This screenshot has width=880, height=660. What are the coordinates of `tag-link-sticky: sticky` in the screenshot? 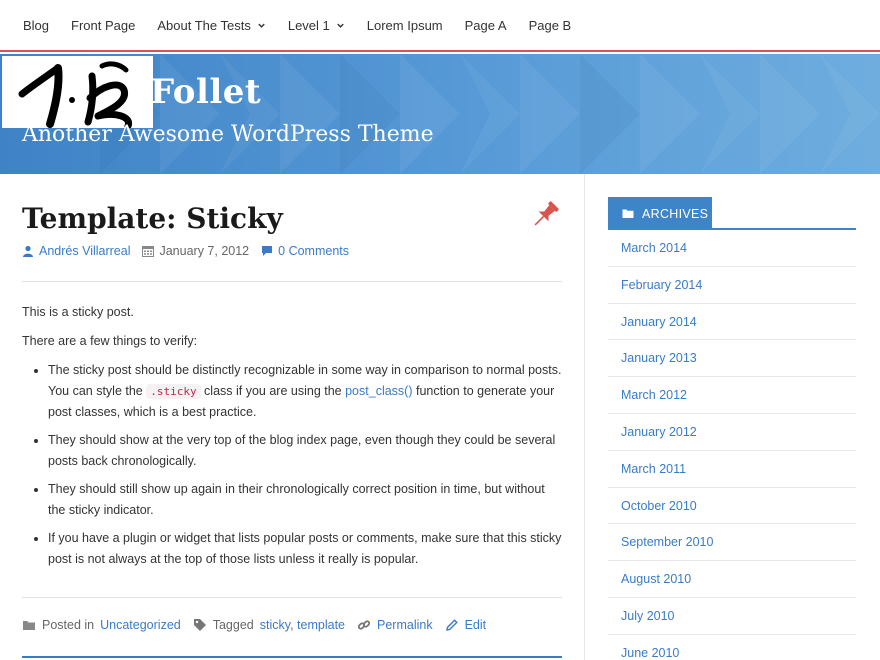 It's located at (275, 625).